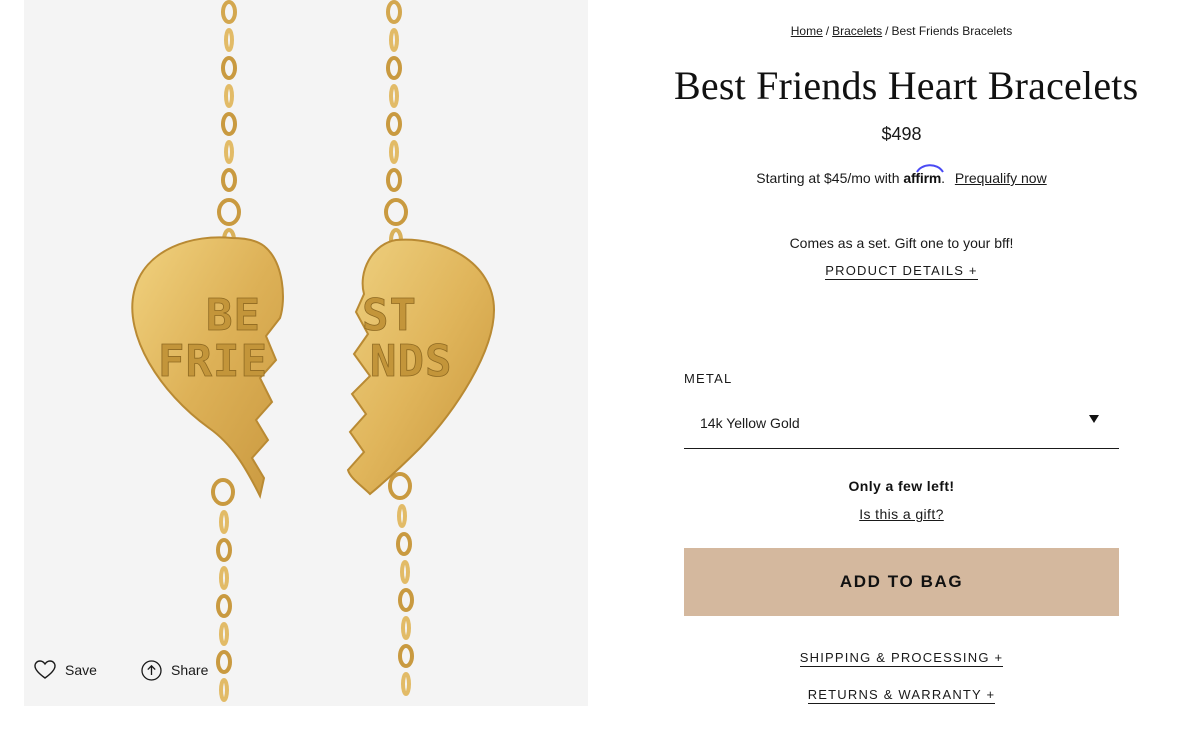 This screenshot has height=739, width=1181. I want to click on affirm-logo: affirm, so click(924, 175).